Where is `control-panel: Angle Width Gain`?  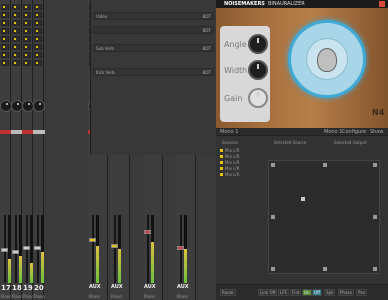 control-panel: Angle Width Gain is located at coordinates (245, 74).